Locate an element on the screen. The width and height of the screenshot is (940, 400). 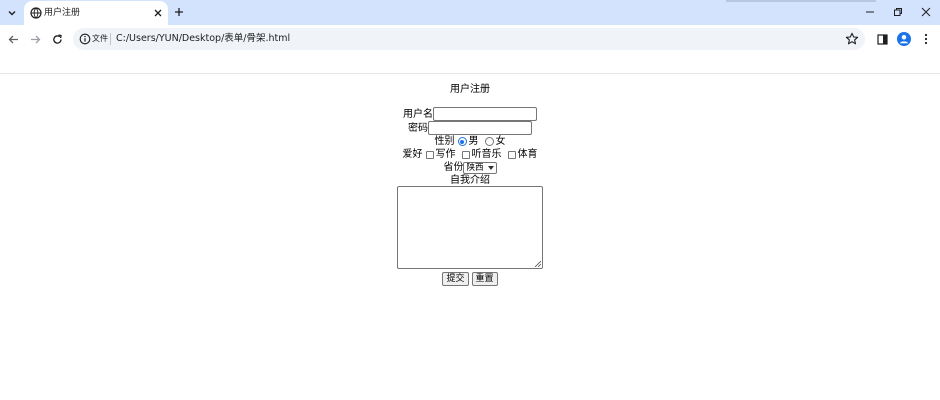
browser-toolbar: 文件 C:/Users/YUN/Desktop/表单/骨架.html is located at coordinates (470, 39).